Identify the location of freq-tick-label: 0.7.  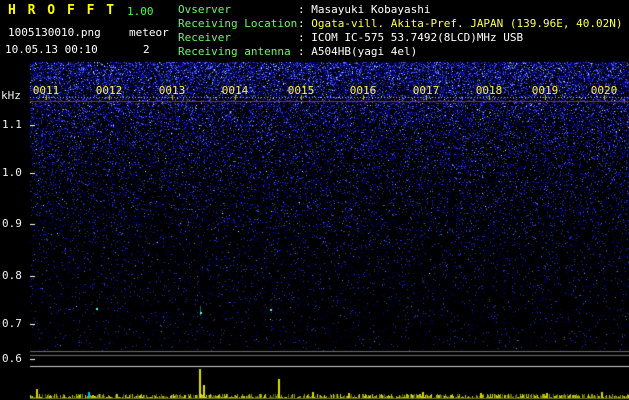
(12, 323).